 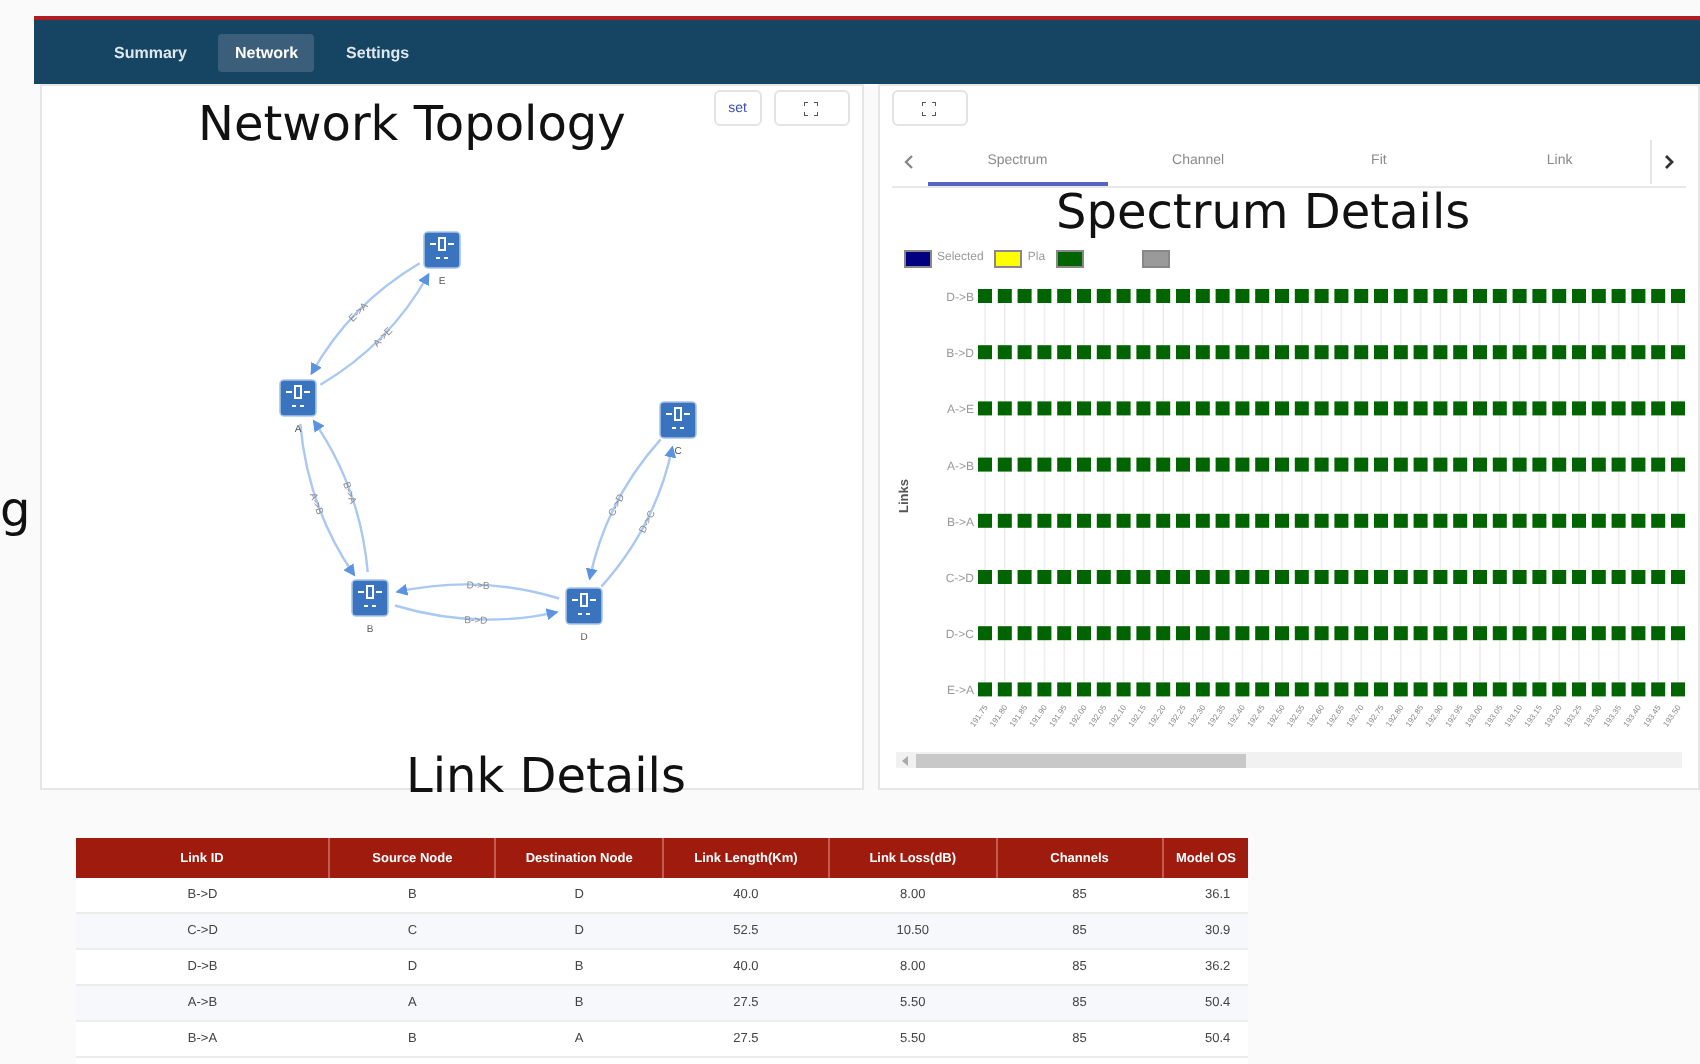 I want to click on overlay-caption: Network Topology, so click(x=412, y=124).